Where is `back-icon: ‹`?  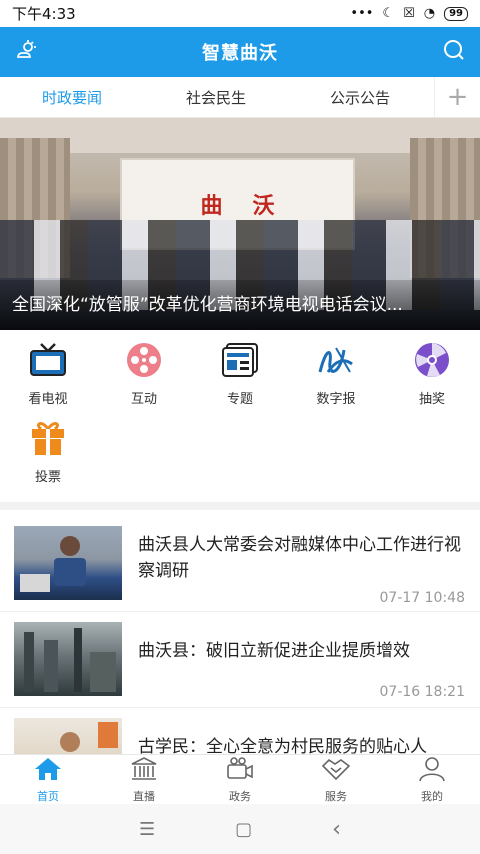
back-icon: ‹ is located at coordinates (336, 829).